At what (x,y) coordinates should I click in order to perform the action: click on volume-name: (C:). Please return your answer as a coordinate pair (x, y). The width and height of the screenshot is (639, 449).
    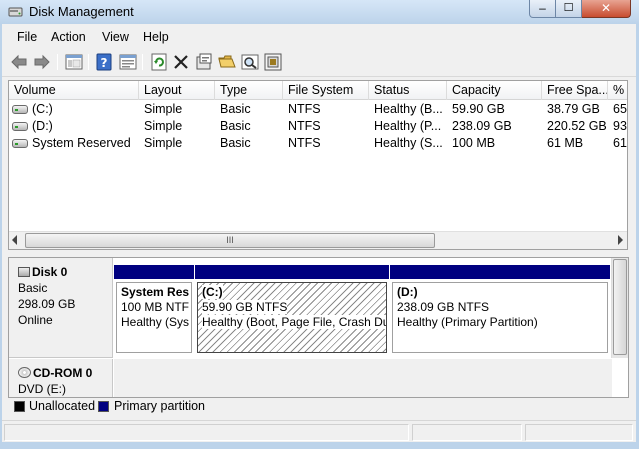
    Looking at the image, I should click on (42, 109).